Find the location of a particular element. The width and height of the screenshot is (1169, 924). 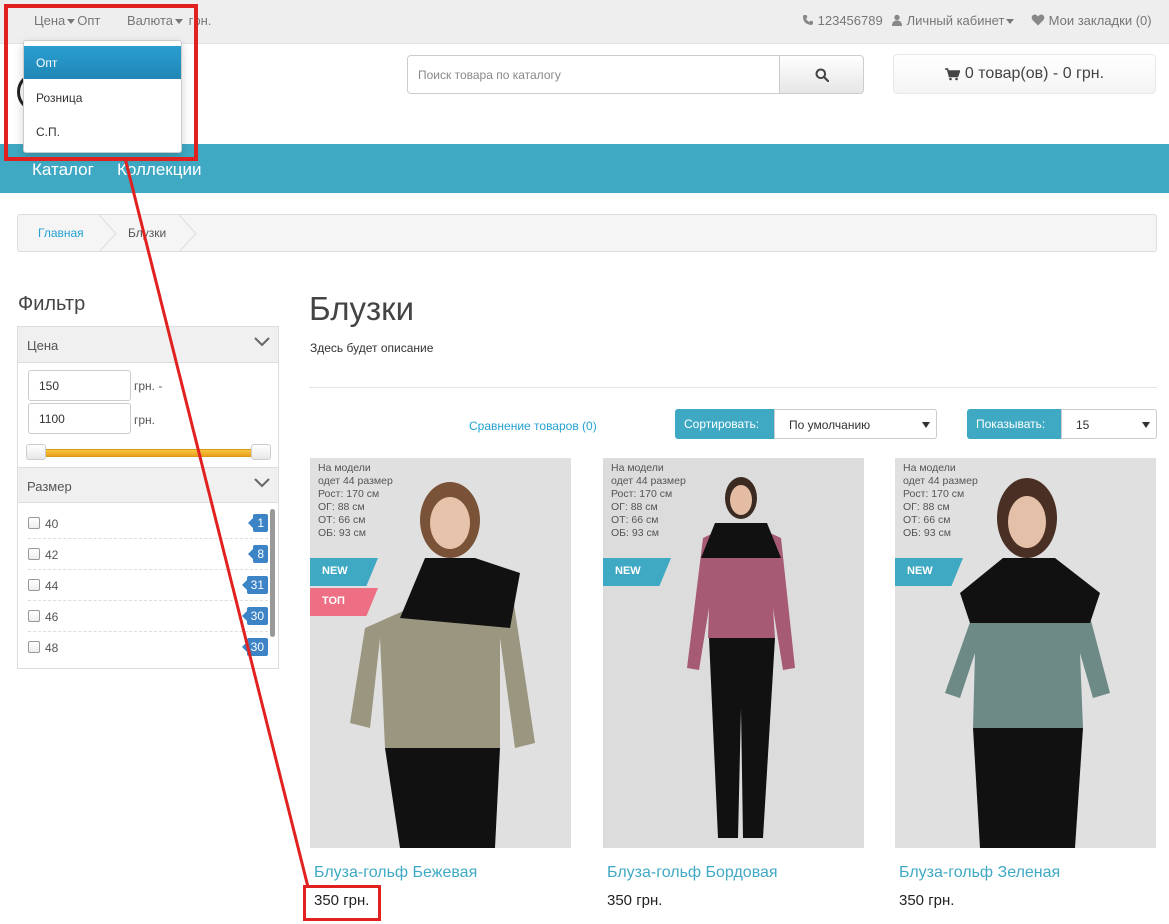

price-max-input is located at coordinates (79, 418).